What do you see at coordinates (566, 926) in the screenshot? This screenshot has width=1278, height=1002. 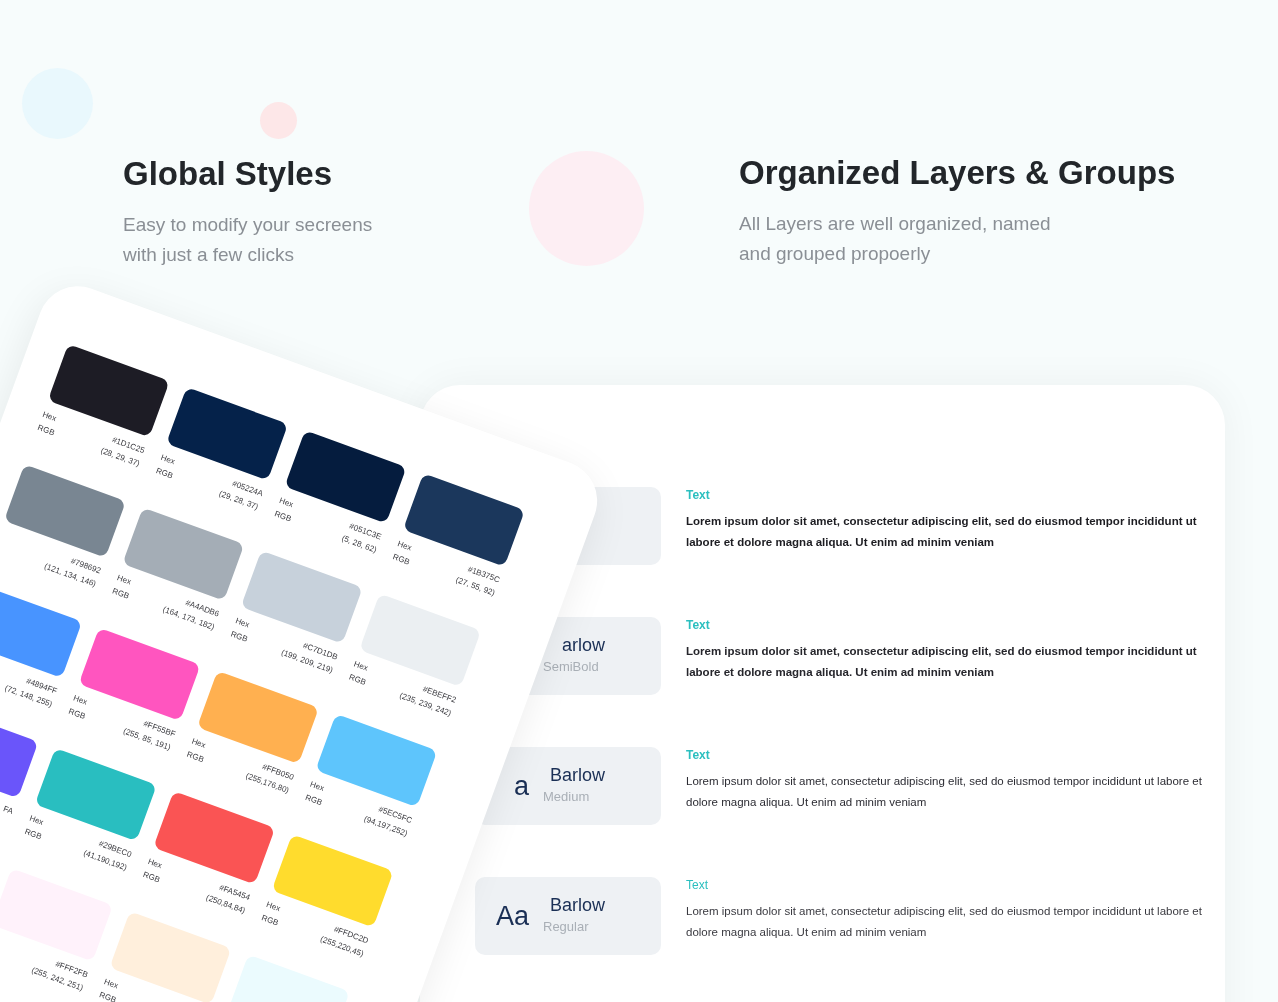 I see `font-weight-name: Regular` at bounding box center [566, 926].